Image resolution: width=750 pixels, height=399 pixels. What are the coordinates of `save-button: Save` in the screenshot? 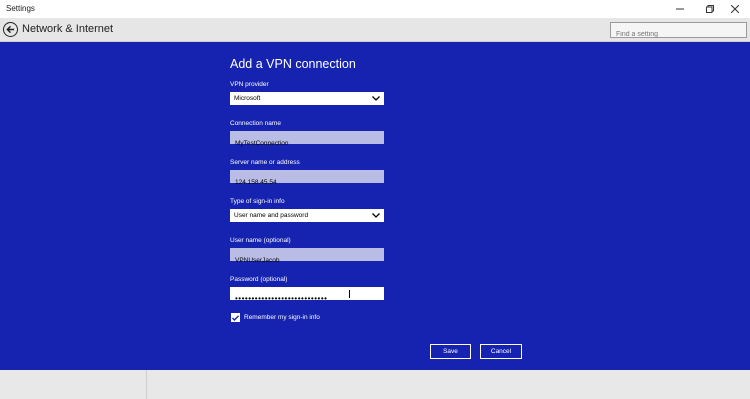 It's located at (450, 351).